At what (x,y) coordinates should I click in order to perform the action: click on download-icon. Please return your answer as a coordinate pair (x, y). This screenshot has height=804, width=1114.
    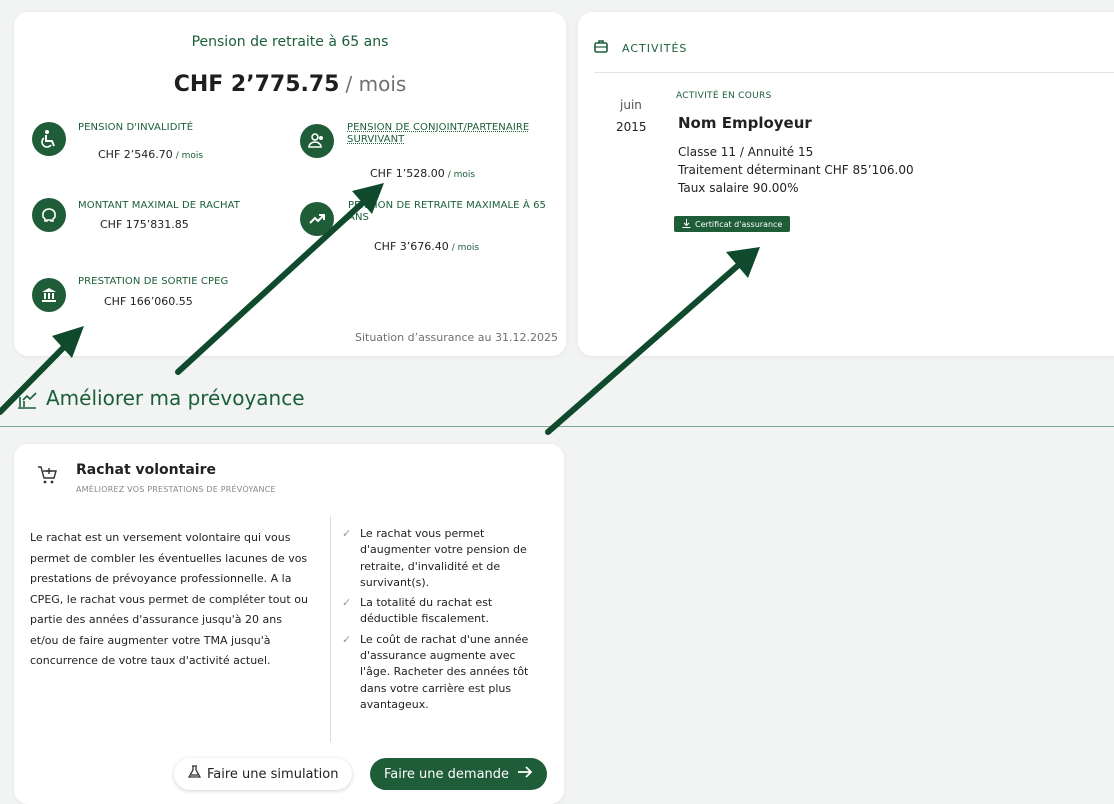
    Looking at the image, I should click on (686, 224).